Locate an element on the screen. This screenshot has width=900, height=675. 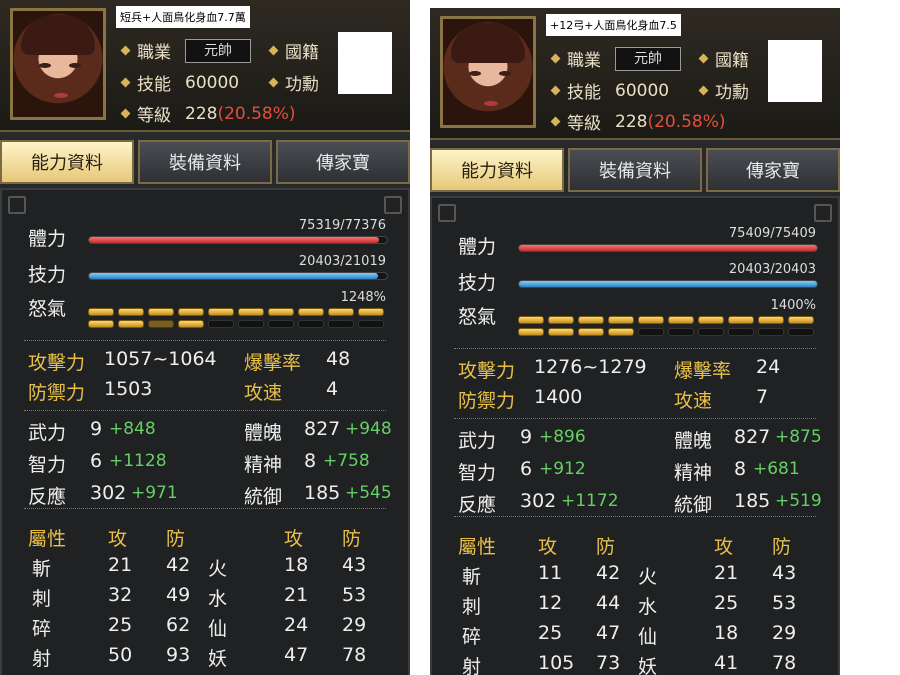
element-cell-a-def: 49 is located at coordinates (178, 595).